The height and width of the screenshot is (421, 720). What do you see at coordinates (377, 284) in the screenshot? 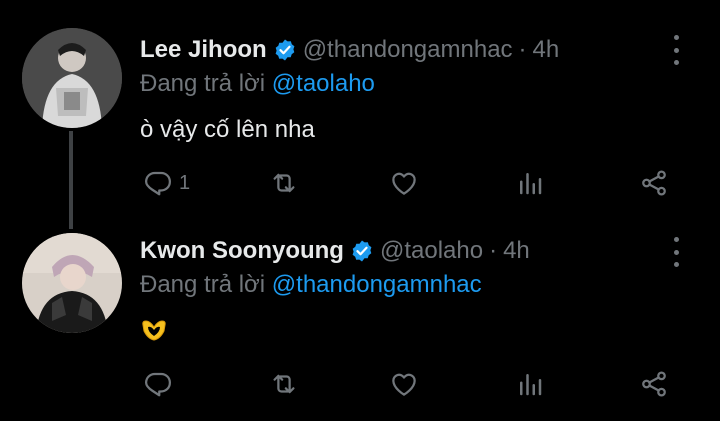
I see `replying-to-mention: @thandongamnhac` at bounding box center [377, 284].